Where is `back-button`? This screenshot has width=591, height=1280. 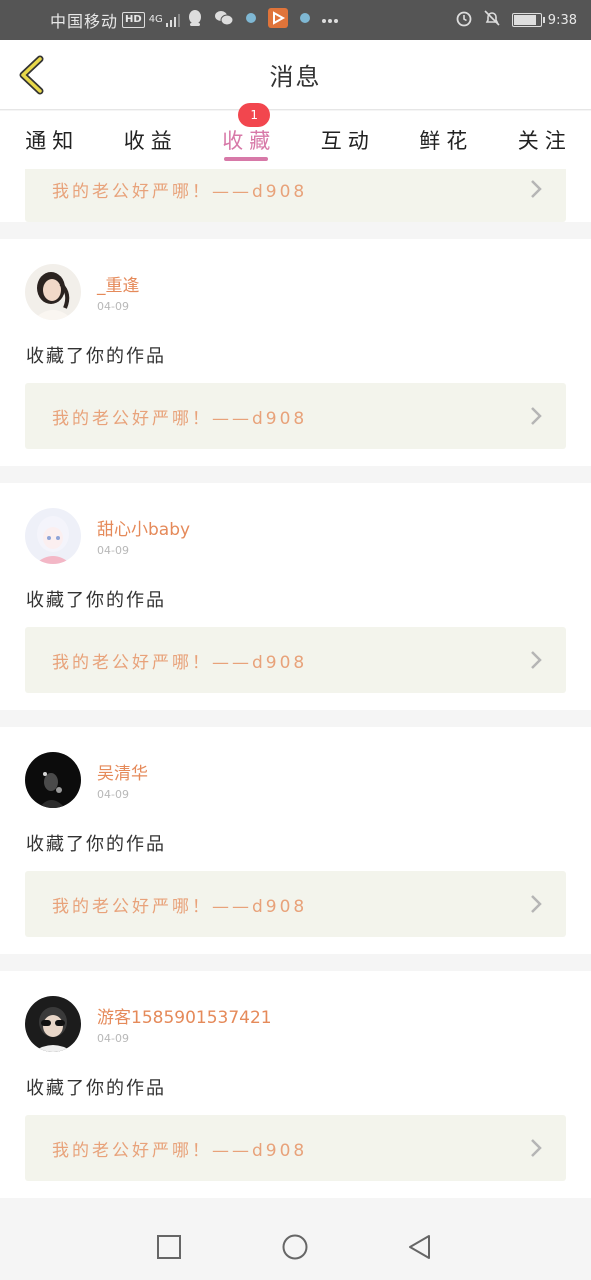 back-button is located at coordinates (32, 75).